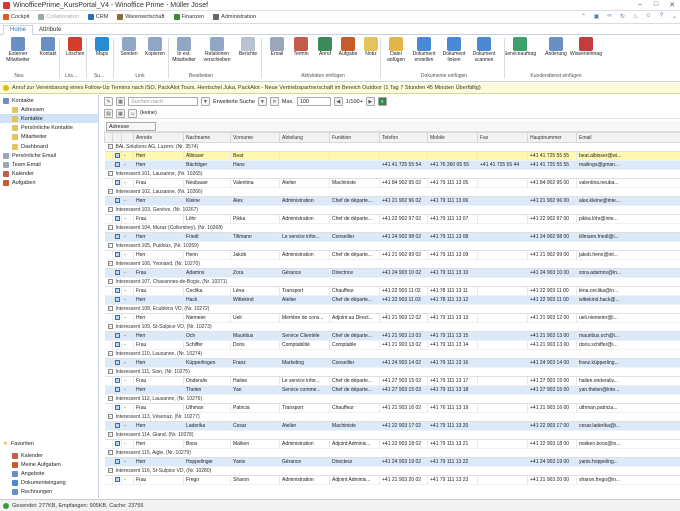  What do you see at coordinates (392, 435) in the screenshot?
I see `group-row: − Interessent 114, Gland, (Nr. 10278)` at bounding box center [392, 435].